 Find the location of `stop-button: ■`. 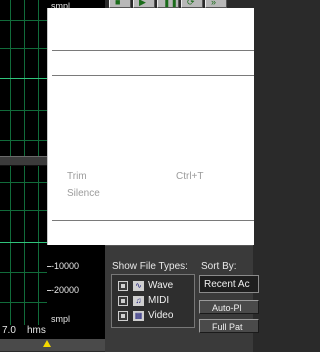

stop-button: ■ is located at coordinates (120, 4).